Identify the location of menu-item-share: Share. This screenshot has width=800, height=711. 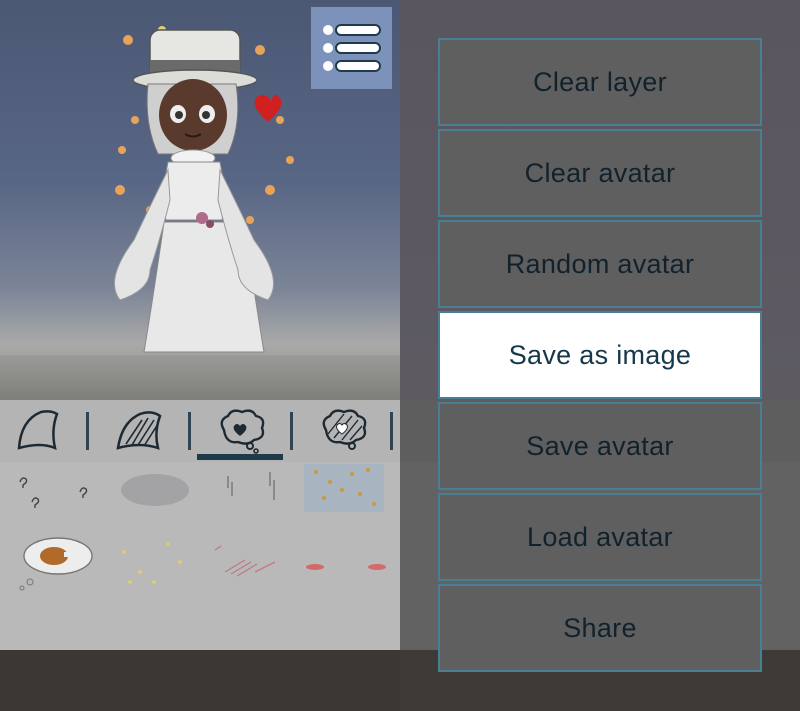
(600, 628).